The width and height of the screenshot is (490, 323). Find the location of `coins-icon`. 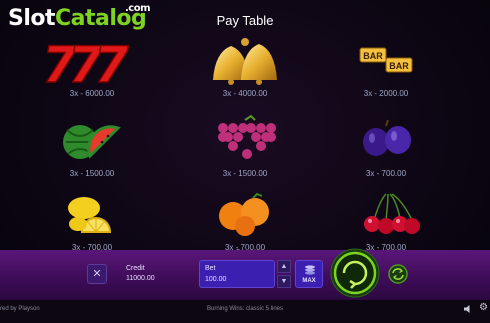

coins-icon is located at coordinates (310, 270).